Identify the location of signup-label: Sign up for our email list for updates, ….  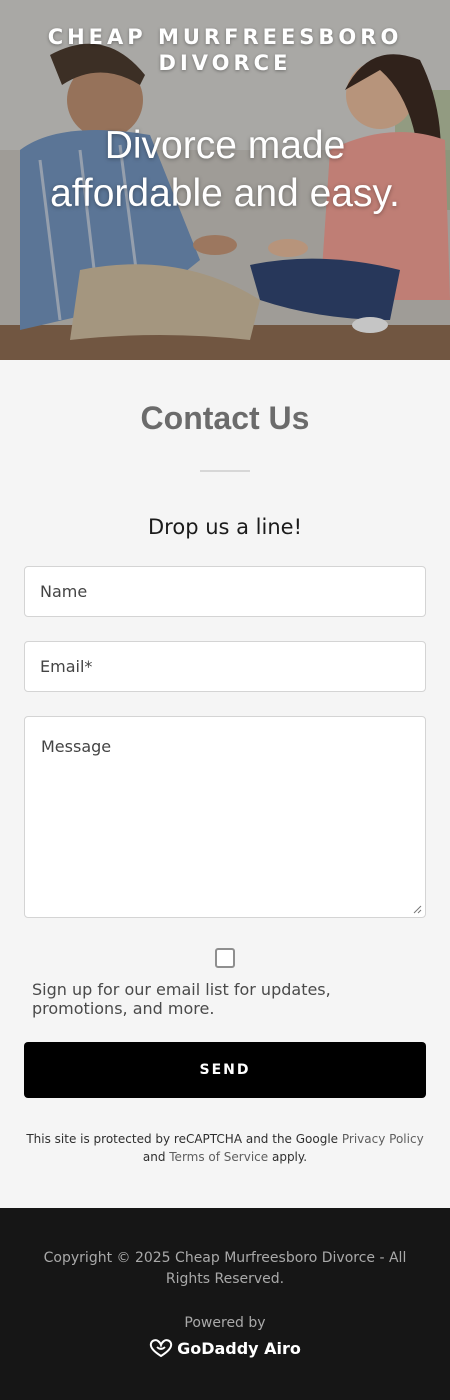
(181, 999).